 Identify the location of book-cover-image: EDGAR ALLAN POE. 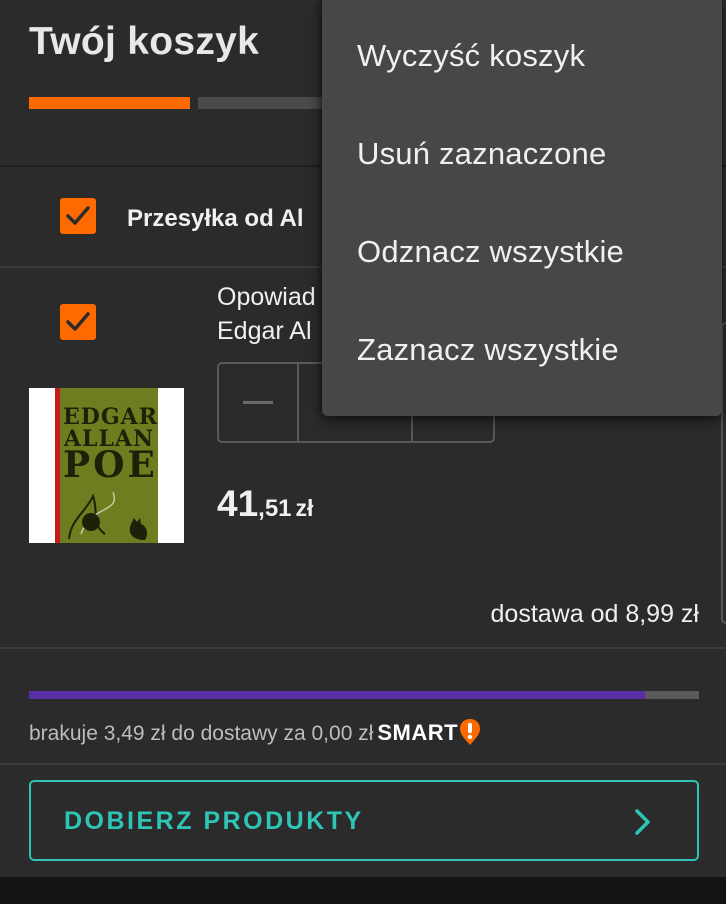
(106, 465).